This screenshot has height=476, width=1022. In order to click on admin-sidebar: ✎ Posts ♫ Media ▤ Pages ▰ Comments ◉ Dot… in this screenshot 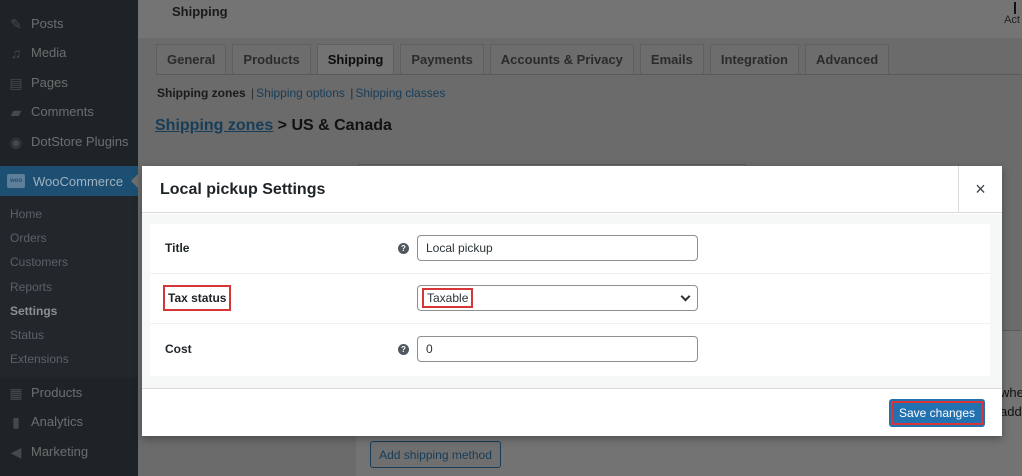, I will do `click(69, 238)`.